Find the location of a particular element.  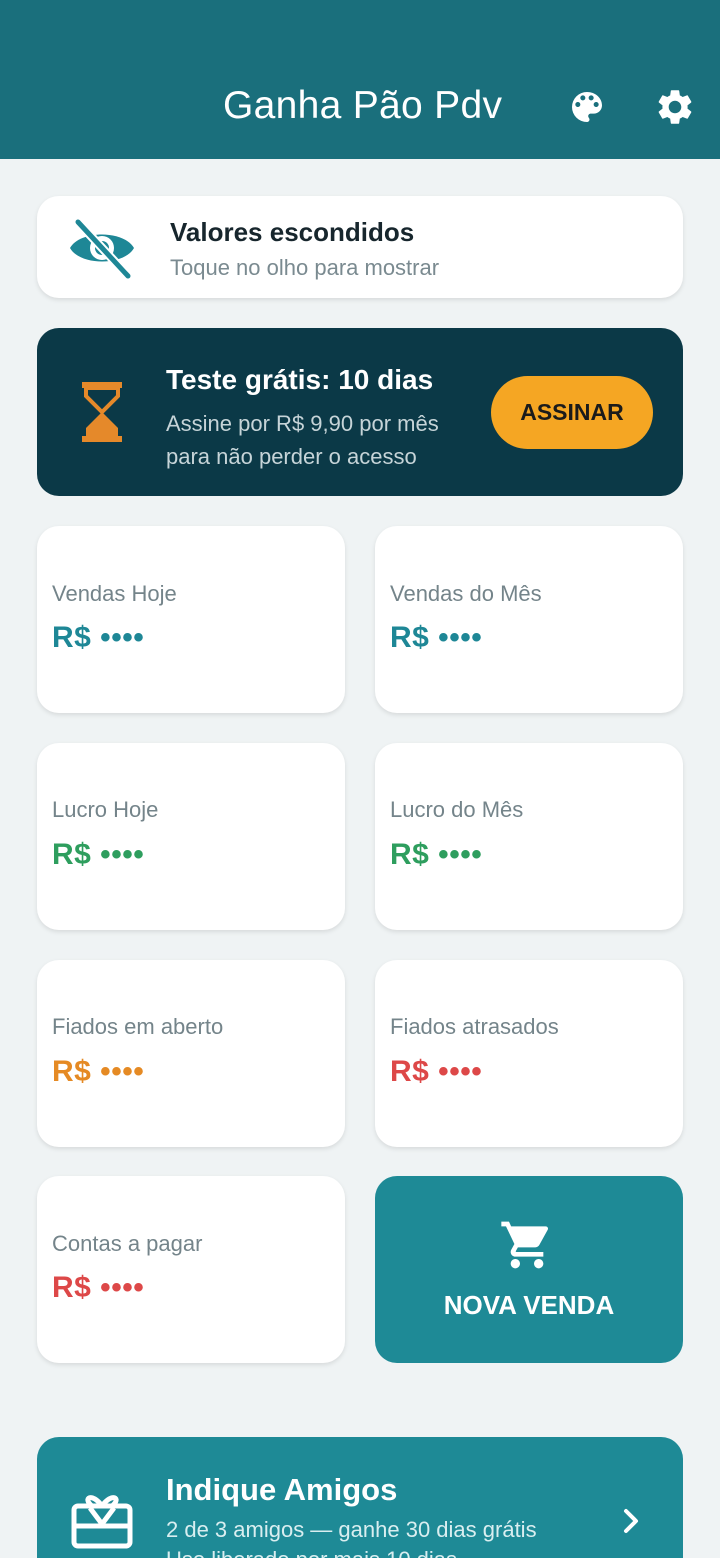

chevron-right-icon is located at coordinates (631, 1521).